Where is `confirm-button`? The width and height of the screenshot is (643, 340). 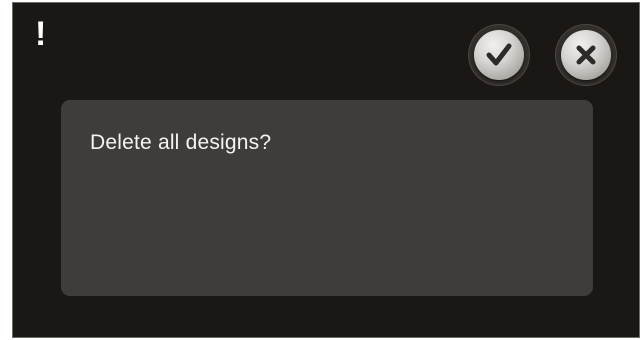 confirm-button is located at coordinates (499, 55).